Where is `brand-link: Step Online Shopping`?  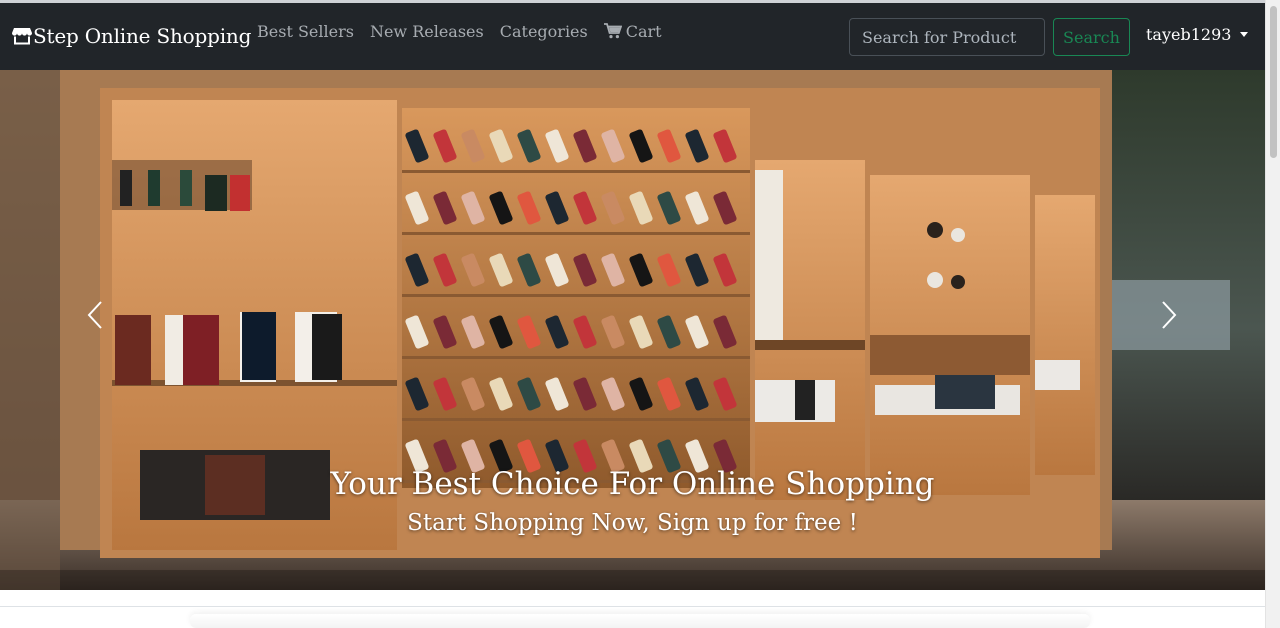 brand-link: Step Online Shopping is located at coordinates (131, 36).